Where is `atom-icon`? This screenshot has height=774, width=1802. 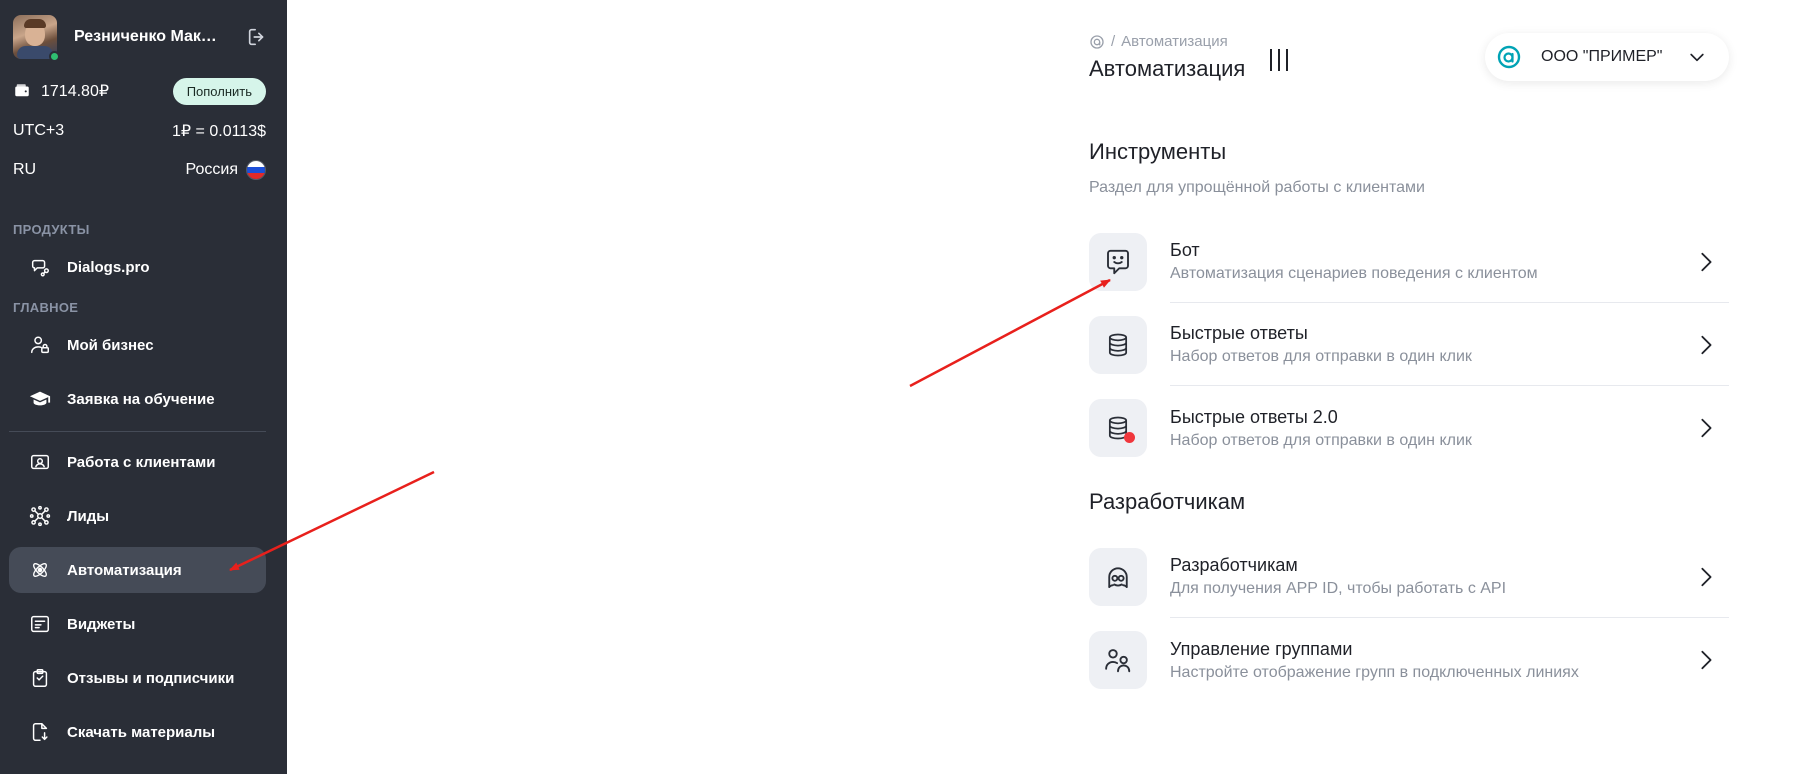 atom-icon is located at coordinates (40, 570).